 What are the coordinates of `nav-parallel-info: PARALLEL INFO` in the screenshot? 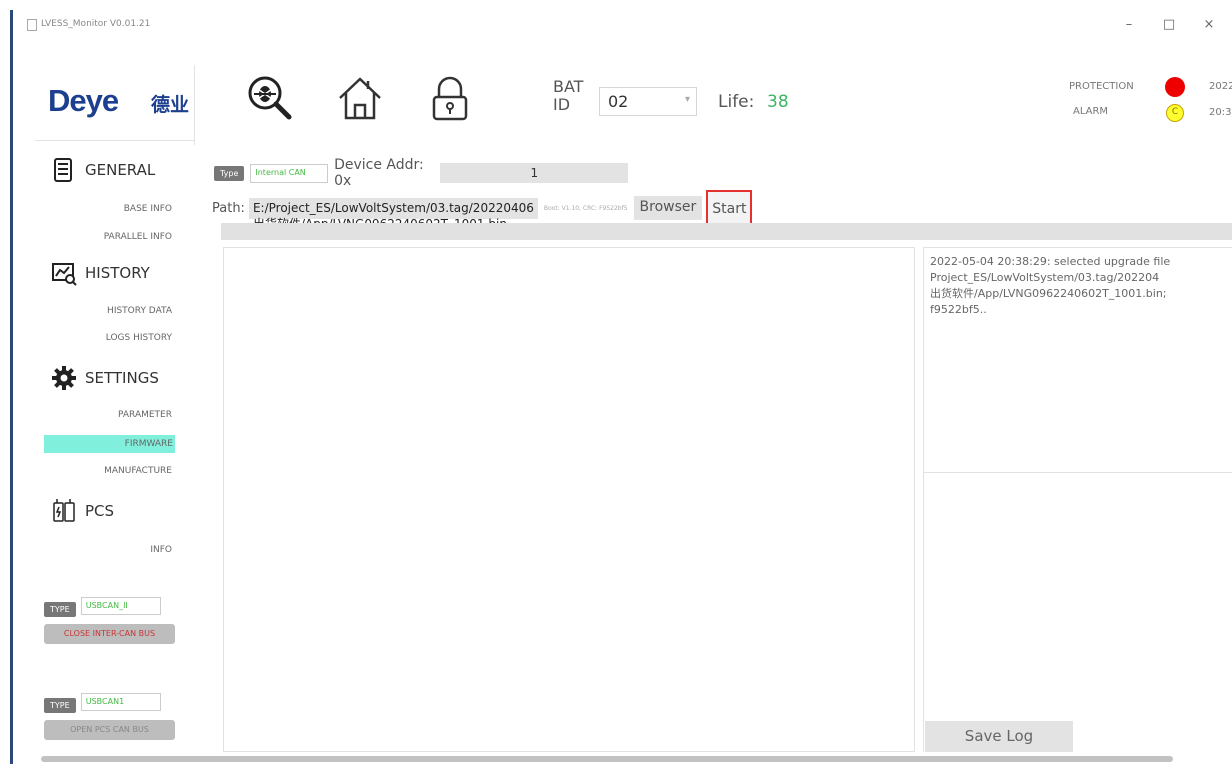 It's located at (138, 237).